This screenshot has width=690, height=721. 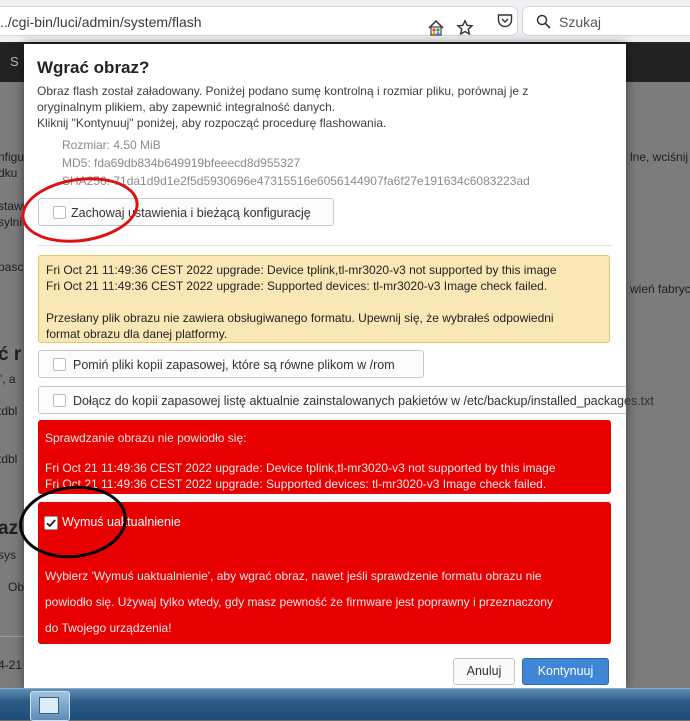 I want to click on md5-checksum: MD5: fda69db834b649919bfeeecd8d955327, so click(x=181, y=163).